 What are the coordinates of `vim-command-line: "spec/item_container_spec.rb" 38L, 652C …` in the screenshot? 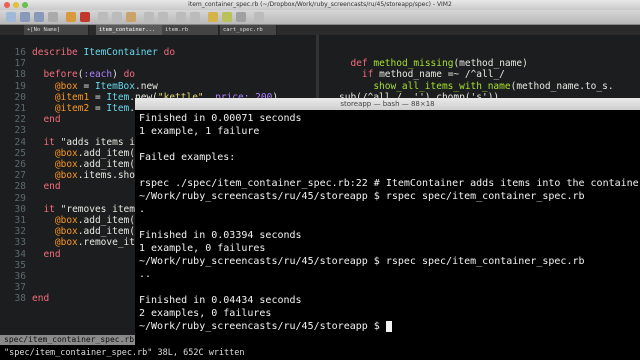 It's located at (320, 353).